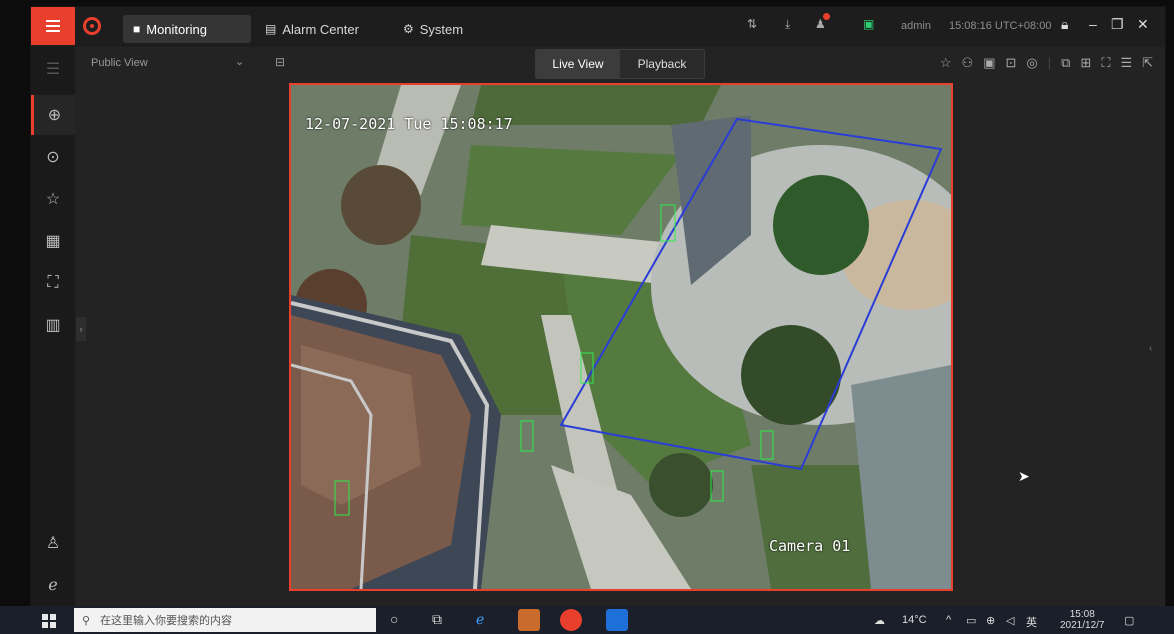  What do you see at coordinates (119, 63) in the screenshot?
I see `view-selector: Public View` at bounding box center [119, 63].